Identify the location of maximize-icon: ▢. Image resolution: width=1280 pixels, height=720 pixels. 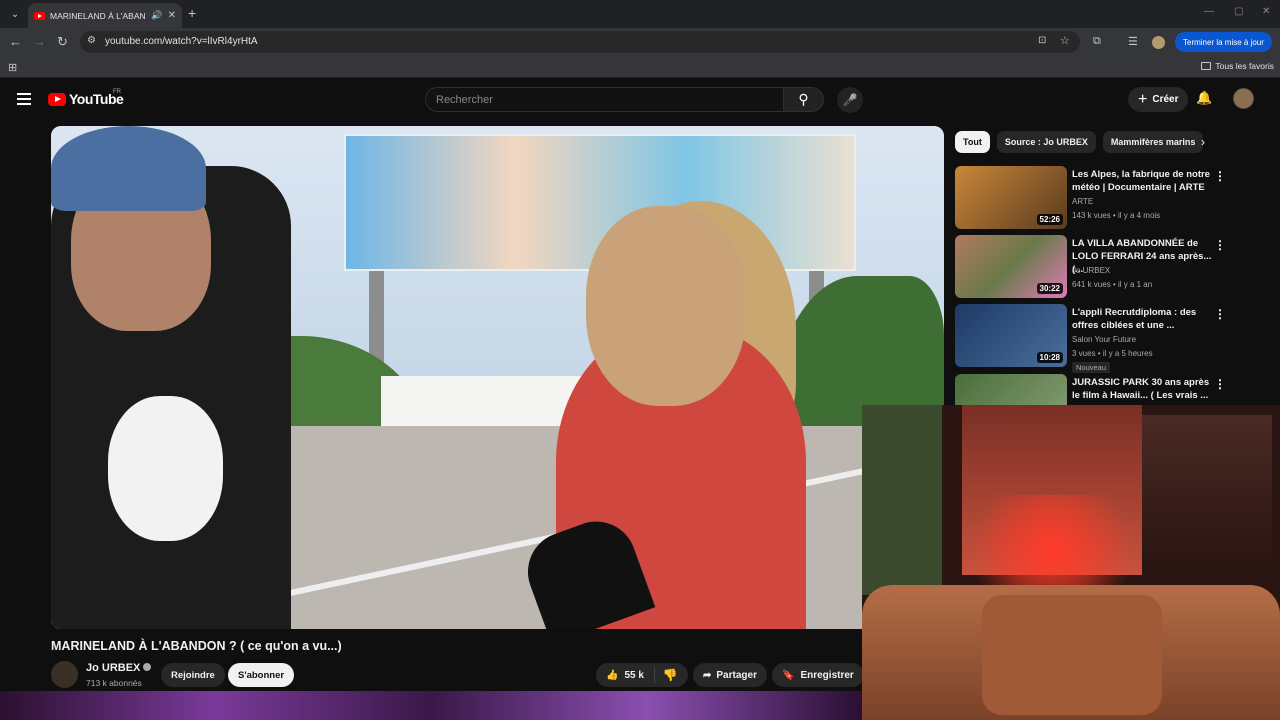
(1238, 11).